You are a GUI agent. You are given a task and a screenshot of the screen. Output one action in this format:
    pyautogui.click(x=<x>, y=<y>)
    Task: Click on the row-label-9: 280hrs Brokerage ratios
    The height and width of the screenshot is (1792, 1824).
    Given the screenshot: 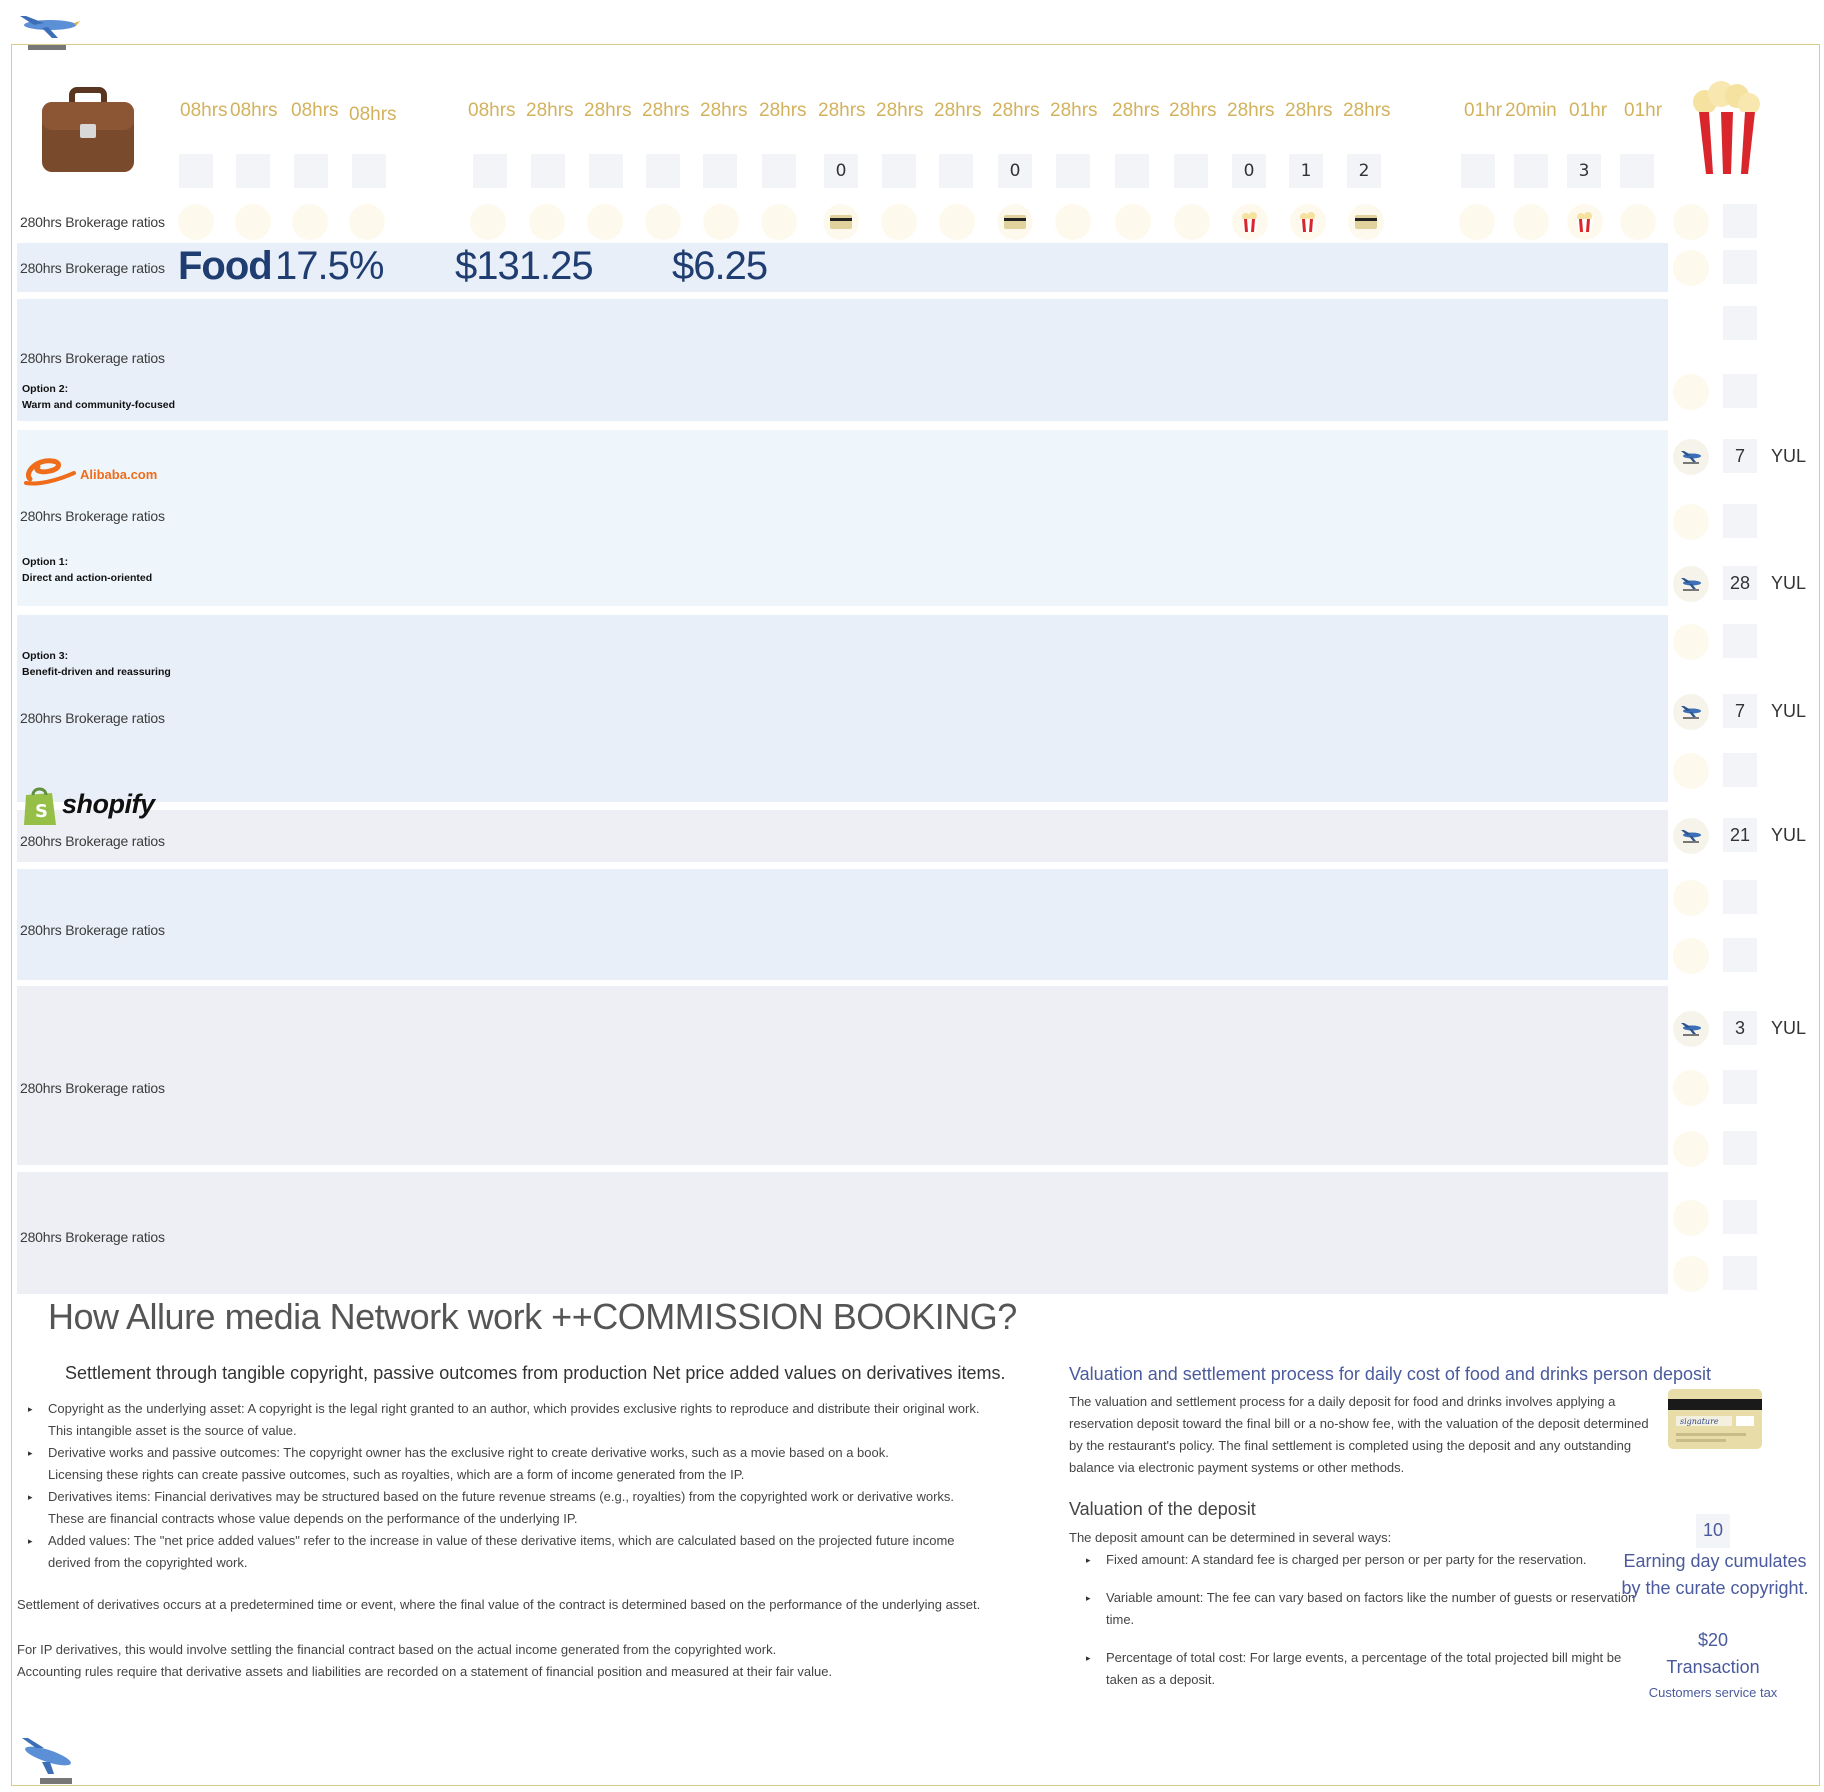 What is the action you would take?
    pyautogui.click(x=92, y=1237)
    